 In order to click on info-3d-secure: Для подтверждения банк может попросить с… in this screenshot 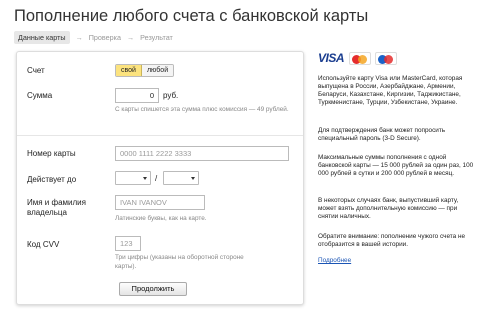, I will do `click(382, 135)`.